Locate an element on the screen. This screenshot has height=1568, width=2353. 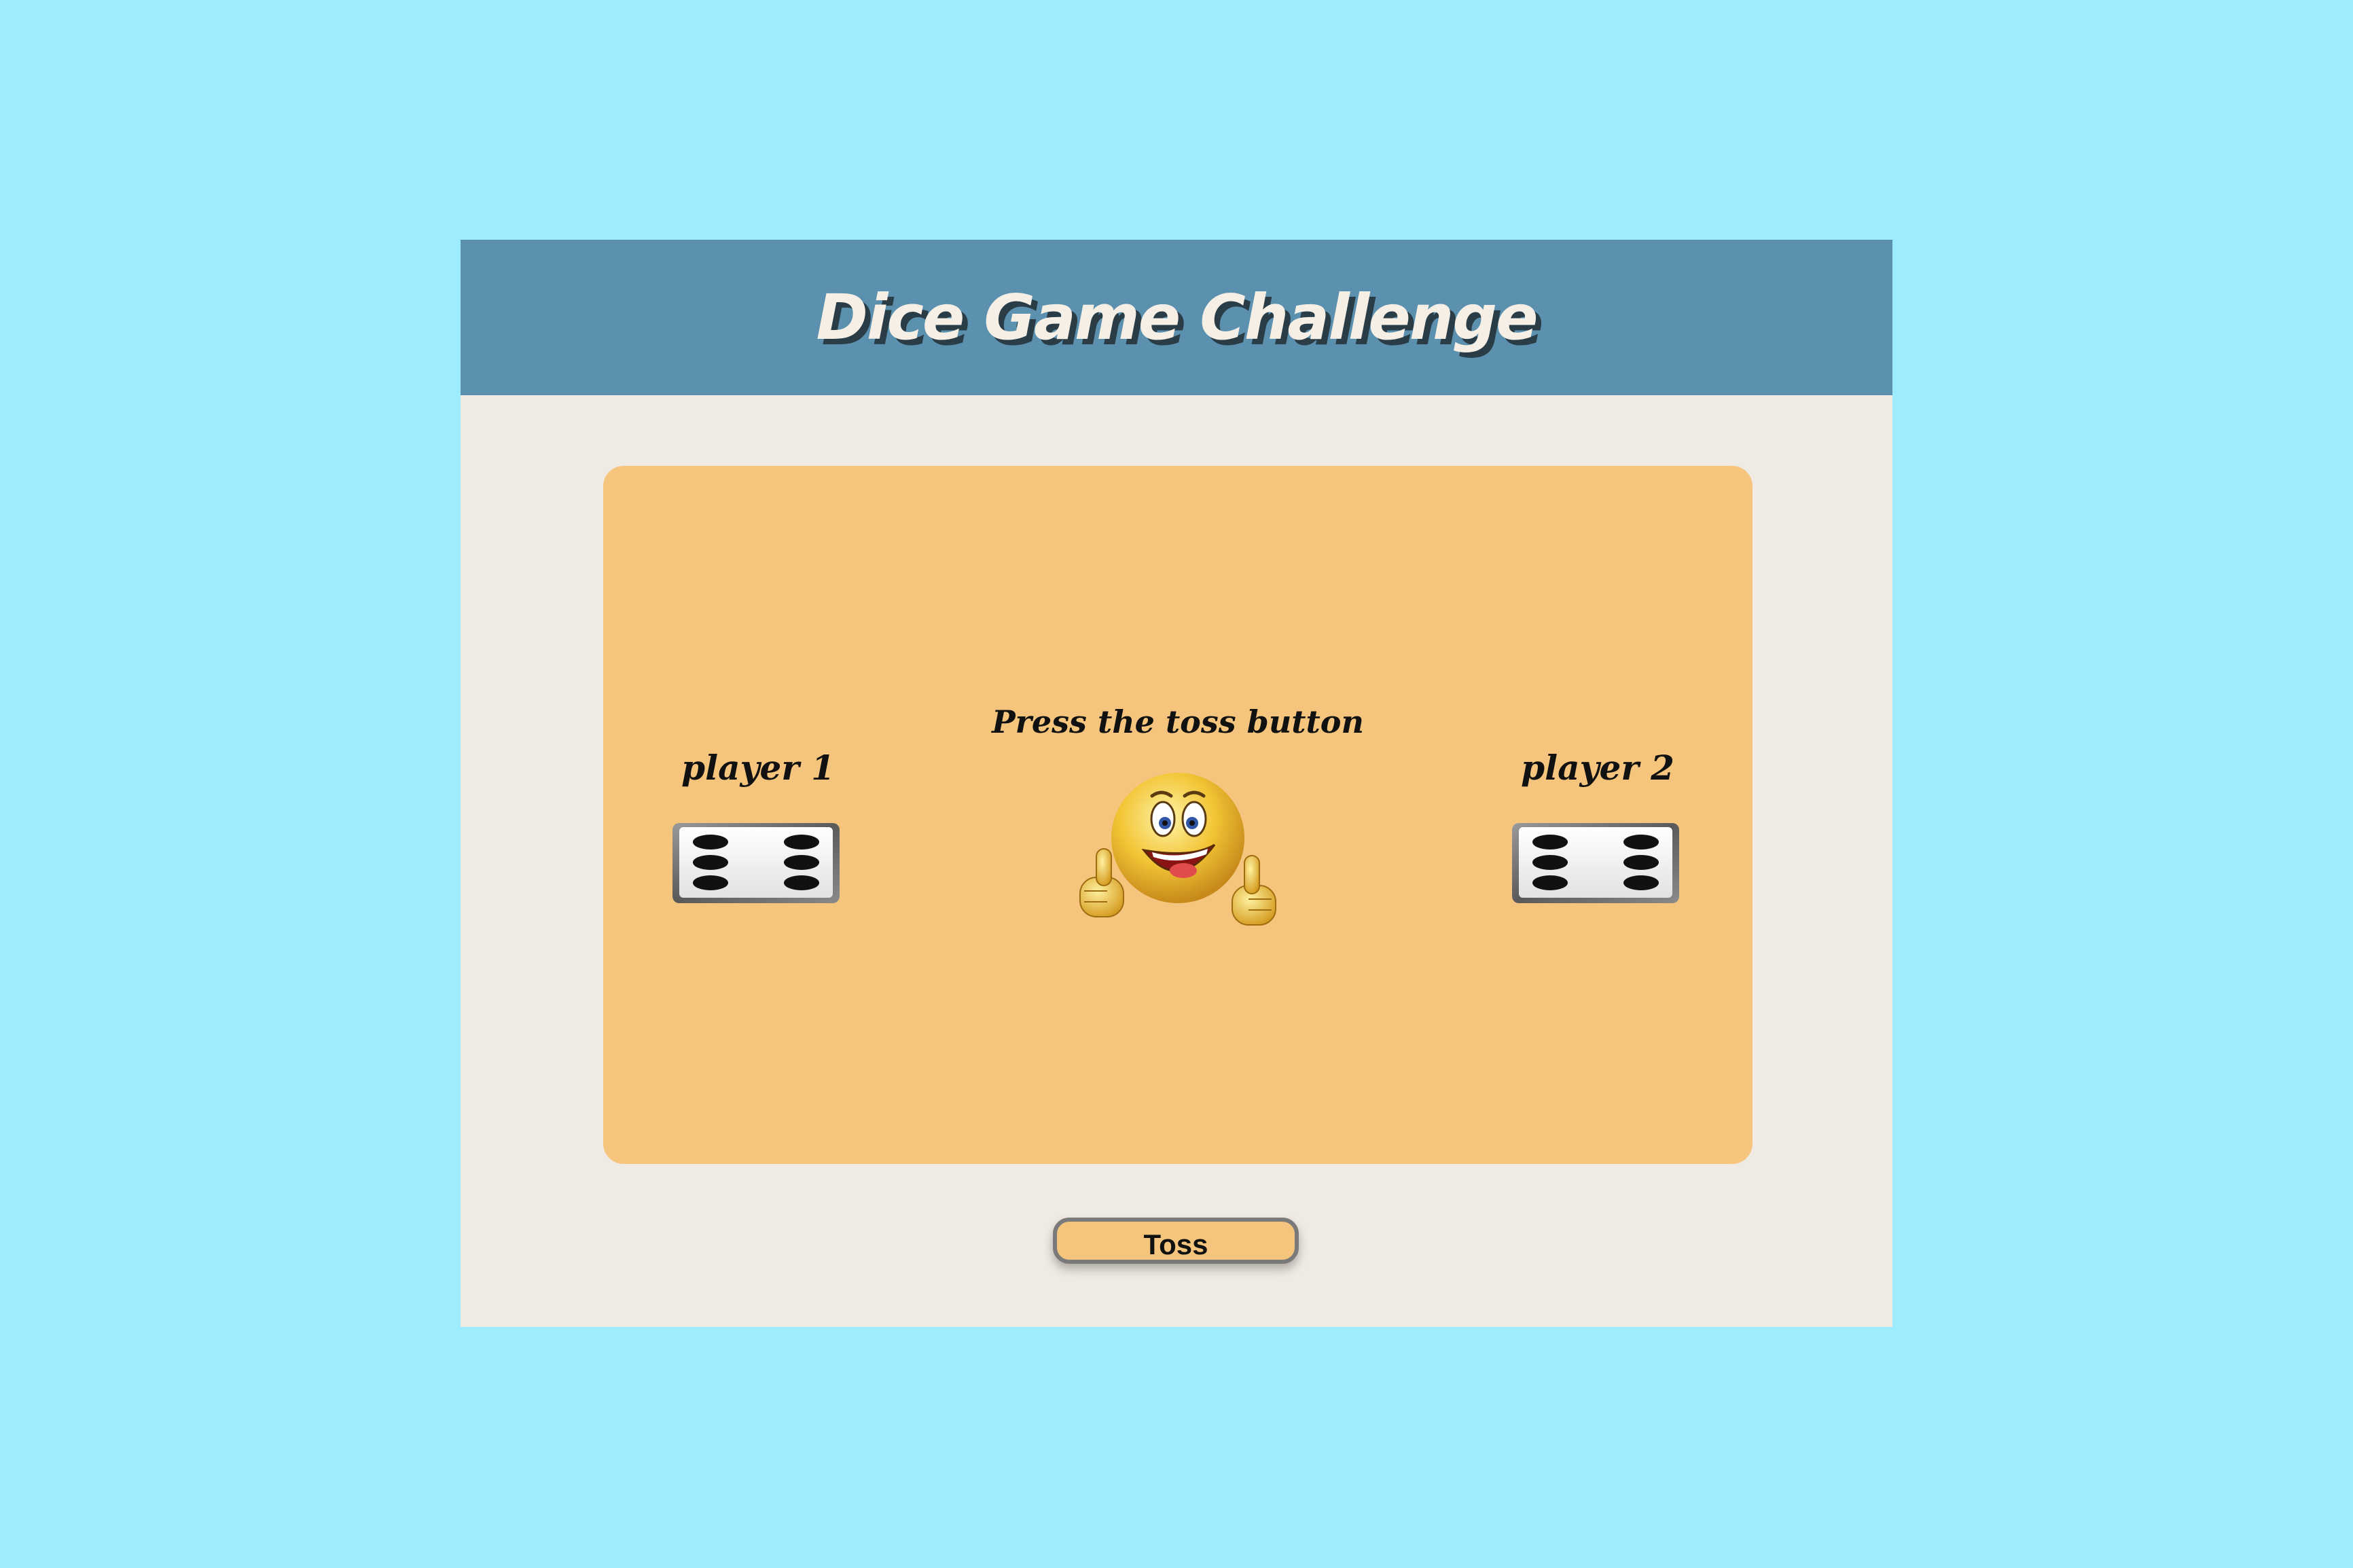
page-title: Dice Game Challenge is located at coordinates (1177, 318).